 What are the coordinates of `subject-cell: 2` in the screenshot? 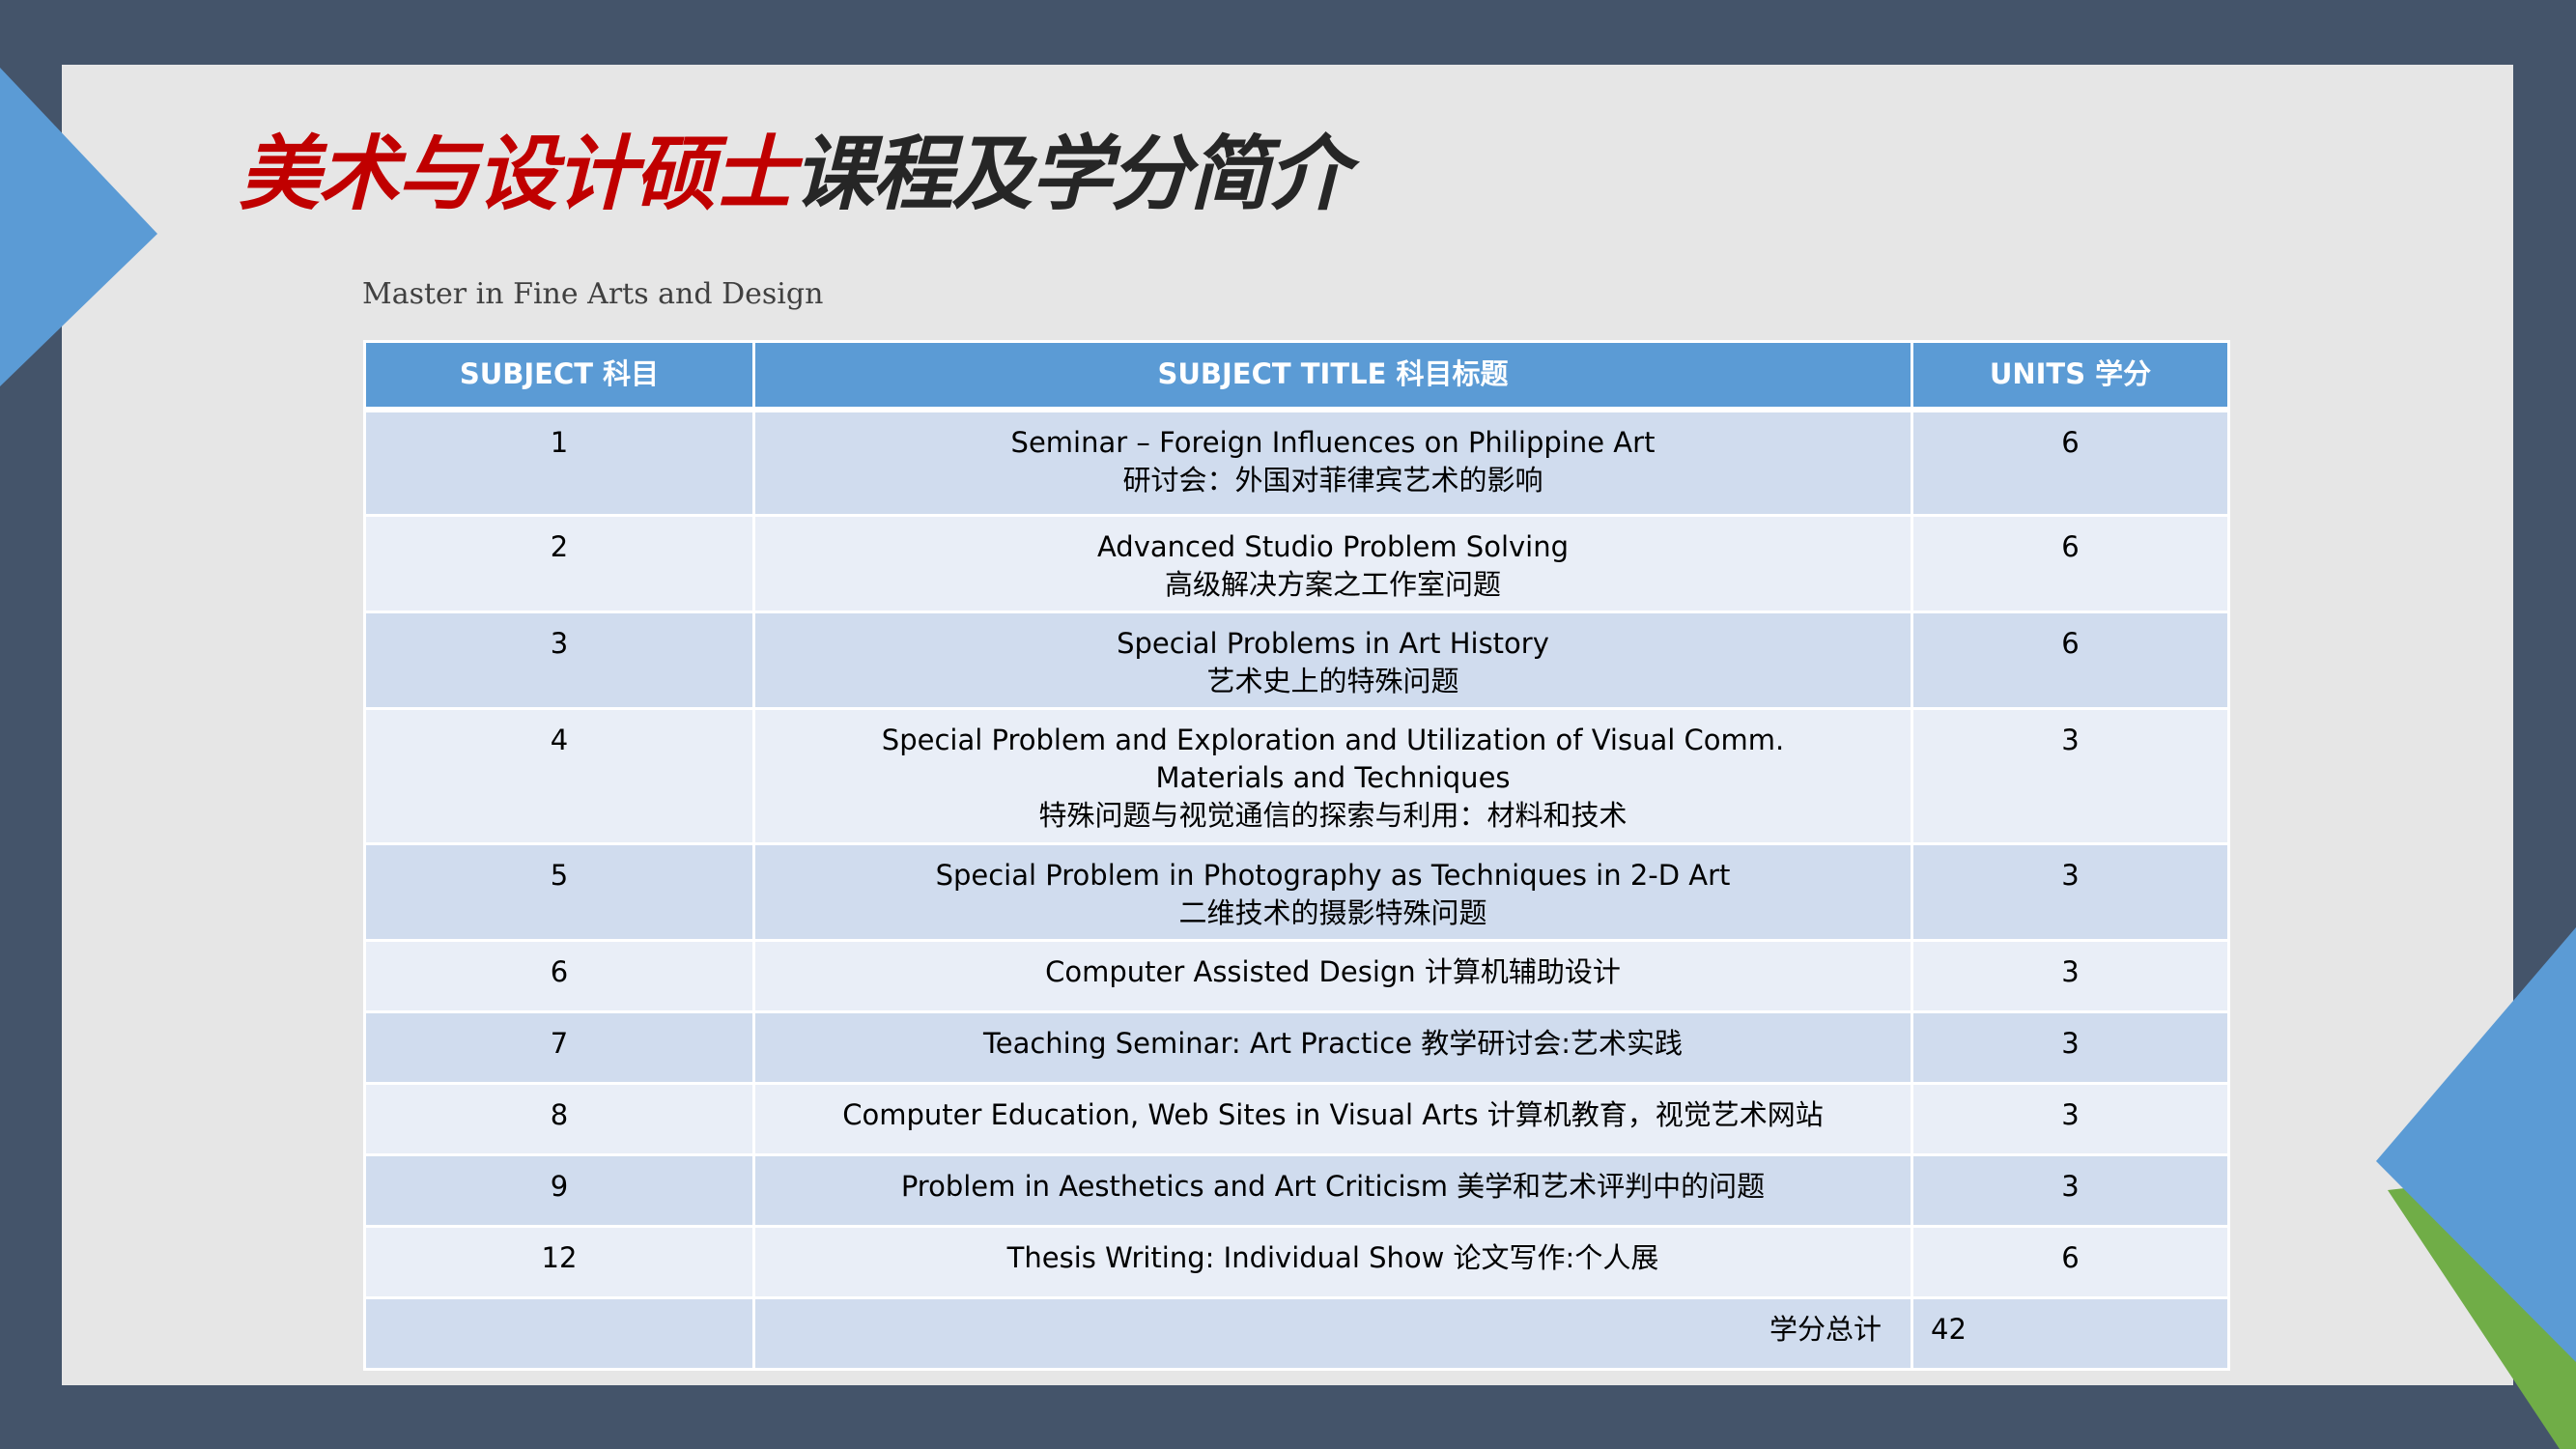 It's located at (559, 563).